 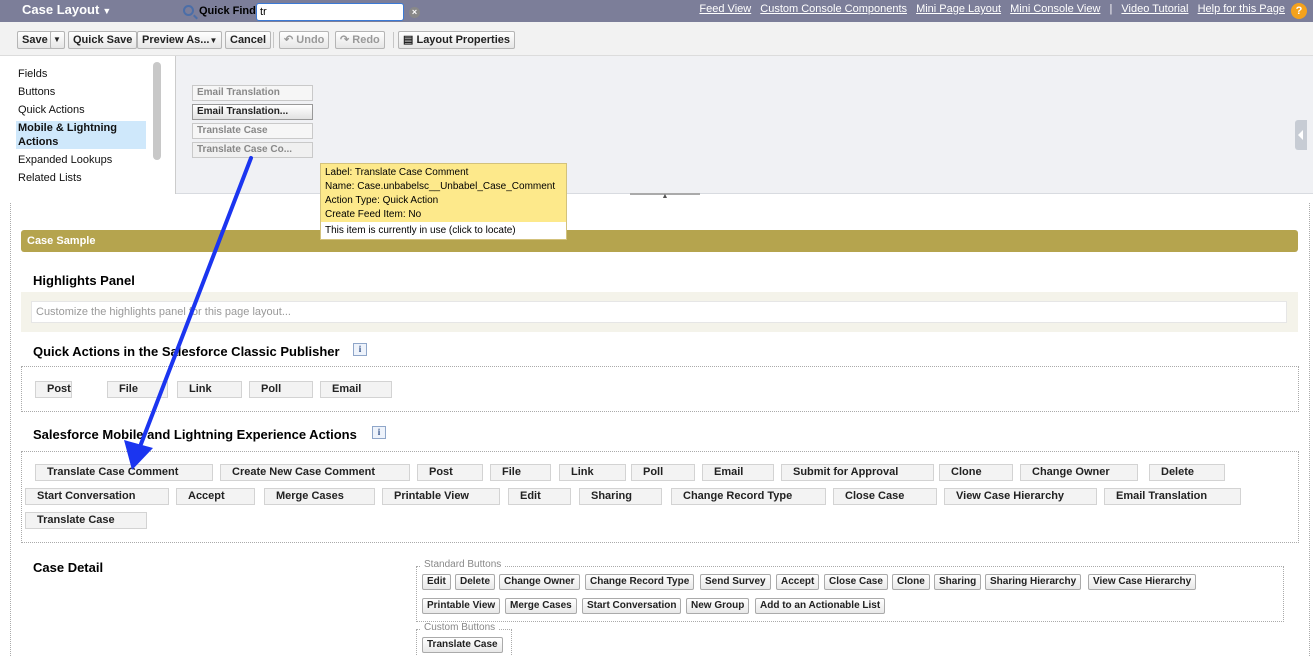 I want to click on undo-button: ↶ Undo, so click(x=304, y=40).